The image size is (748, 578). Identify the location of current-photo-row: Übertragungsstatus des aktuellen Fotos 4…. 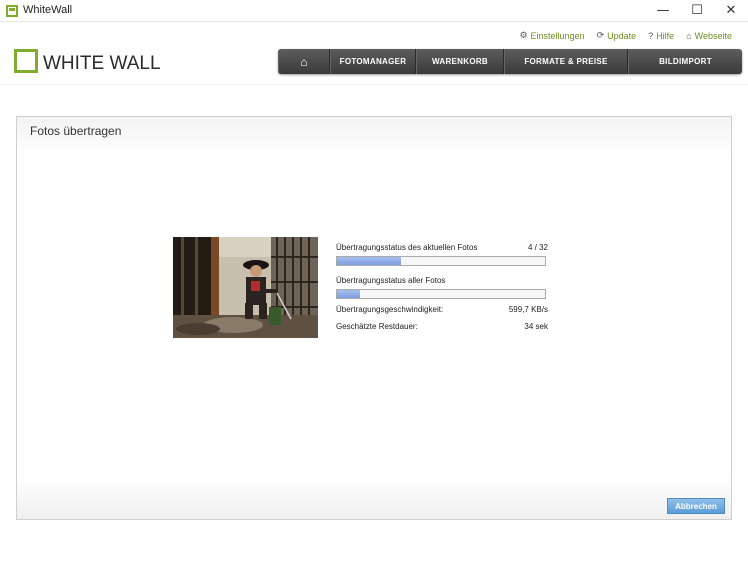
(442, 247).